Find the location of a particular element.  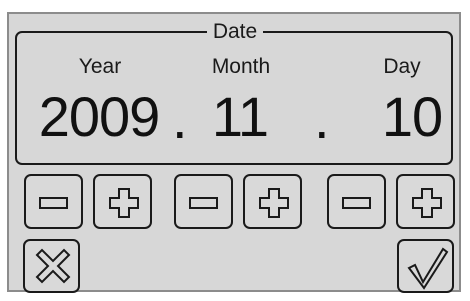

month-value: 11 is located at coordinates (240, 116).